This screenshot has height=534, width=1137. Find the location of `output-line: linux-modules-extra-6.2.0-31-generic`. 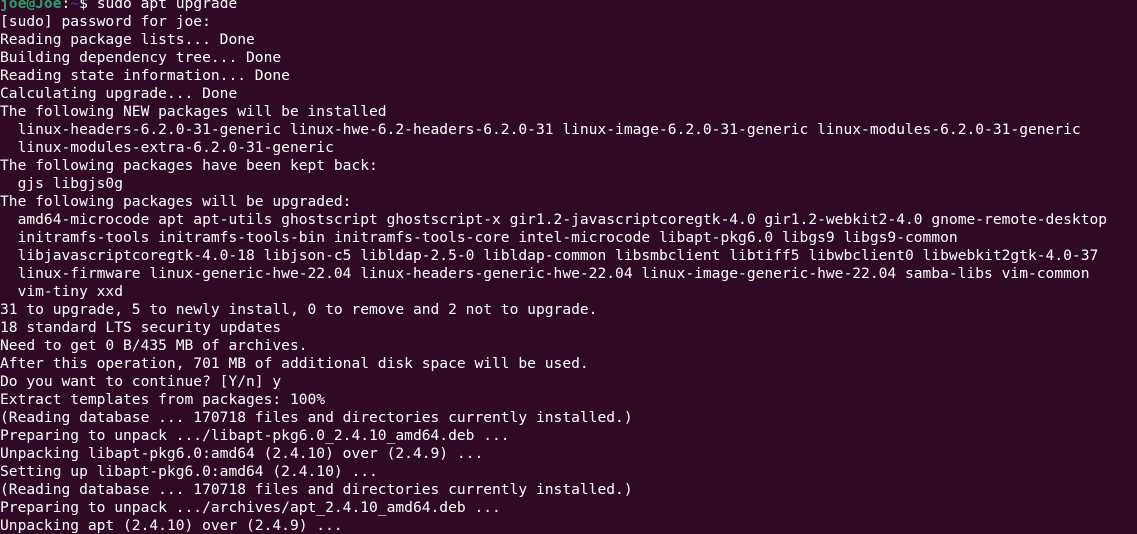

output-line: linux-modules-extra-6.2.0-31-generic is located at coordinates (167, 147).